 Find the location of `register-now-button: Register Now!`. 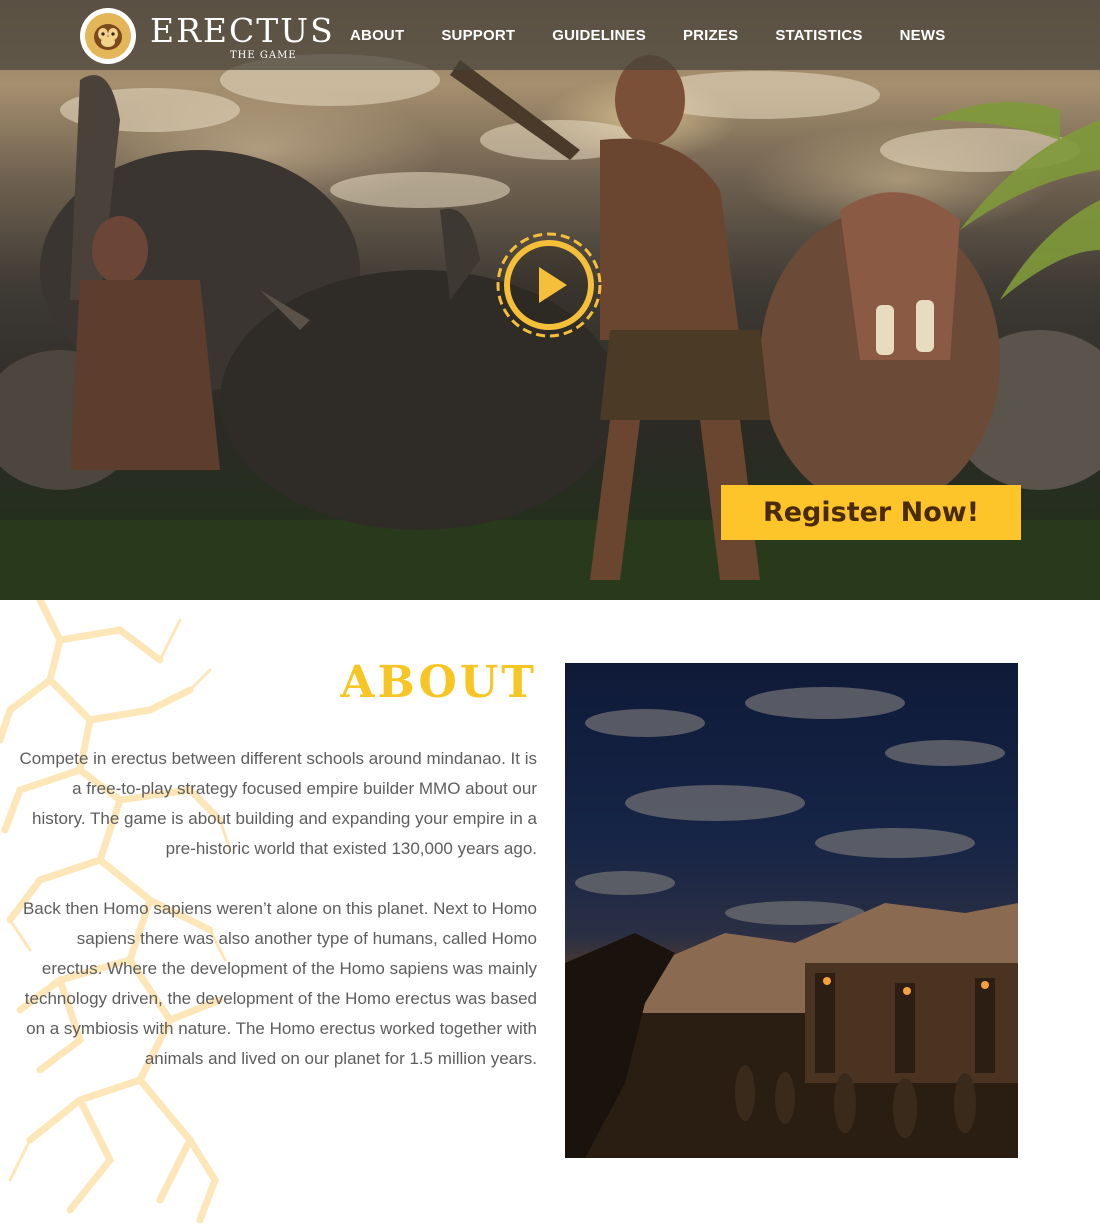

register-now-button: Register Now! is located at coordinates (871, 512).